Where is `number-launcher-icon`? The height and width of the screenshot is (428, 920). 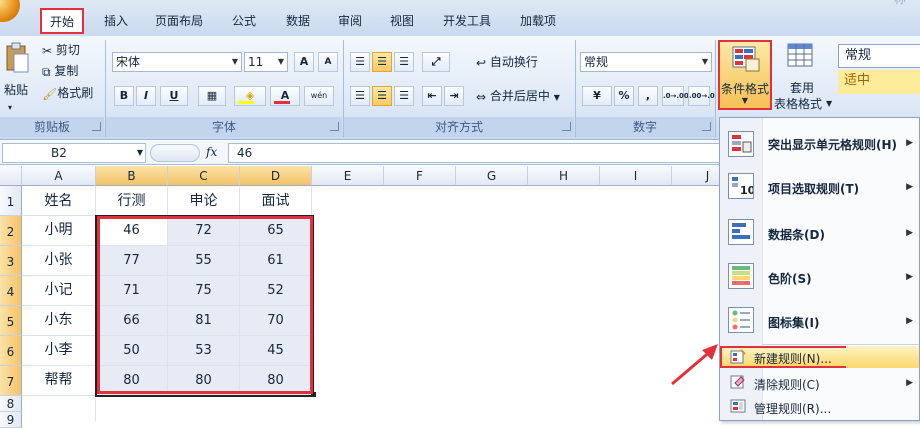 number-launcher-icon is located at coordinates (706, 126).